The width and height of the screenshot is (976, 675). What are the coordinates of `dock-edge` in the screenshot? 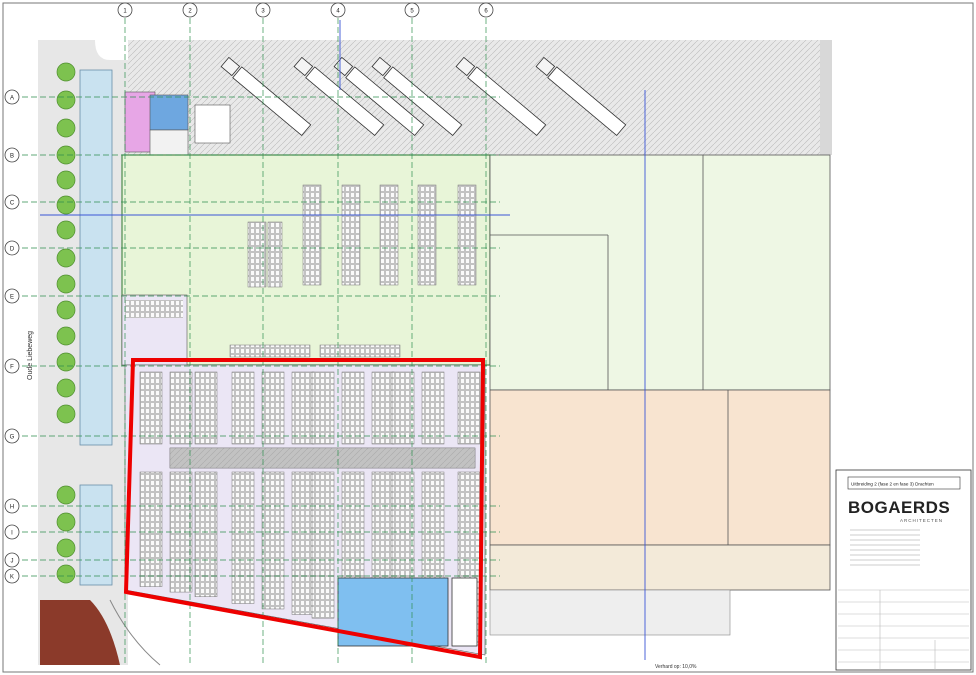 It's located at (826, 97).